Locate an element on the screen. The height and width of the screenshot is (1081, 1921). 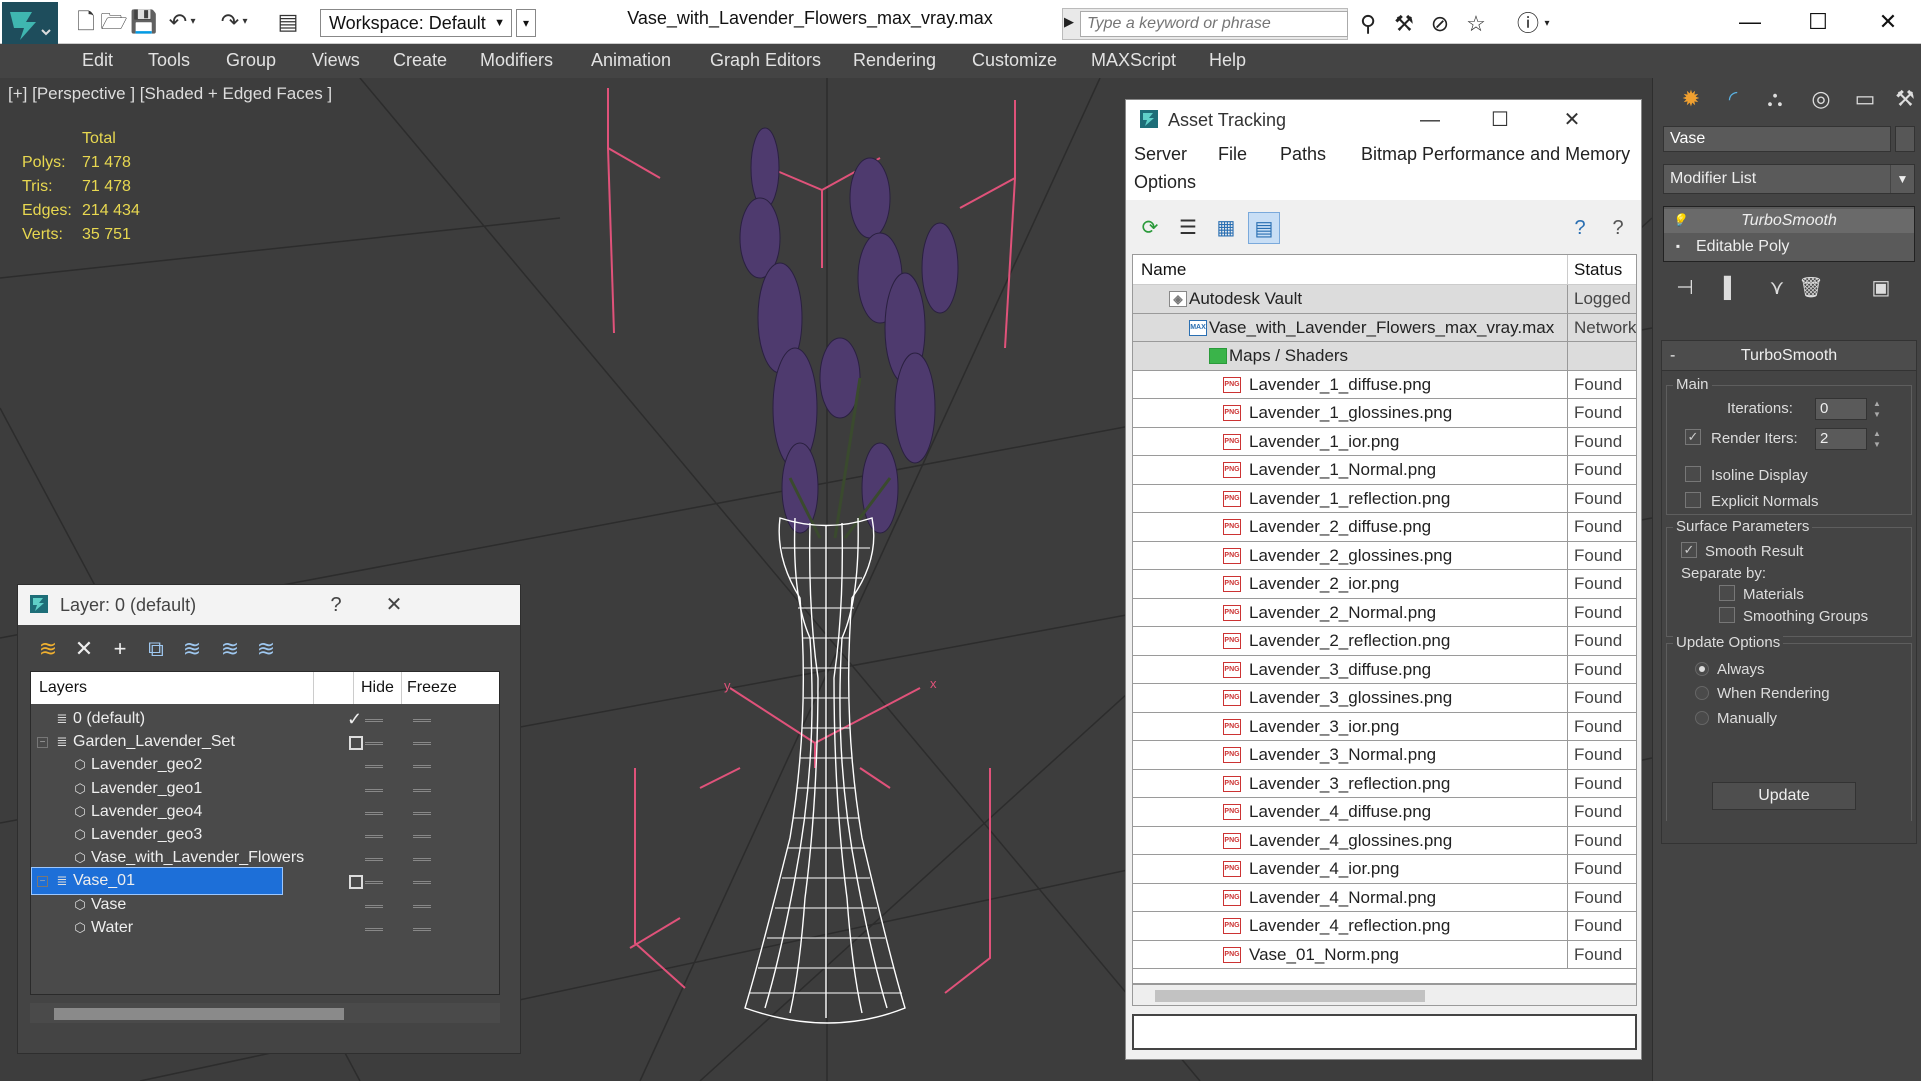
layer-explorer-titlebar: Layer: 0 (default) ? ✕ is located at coordinates (269, 605).